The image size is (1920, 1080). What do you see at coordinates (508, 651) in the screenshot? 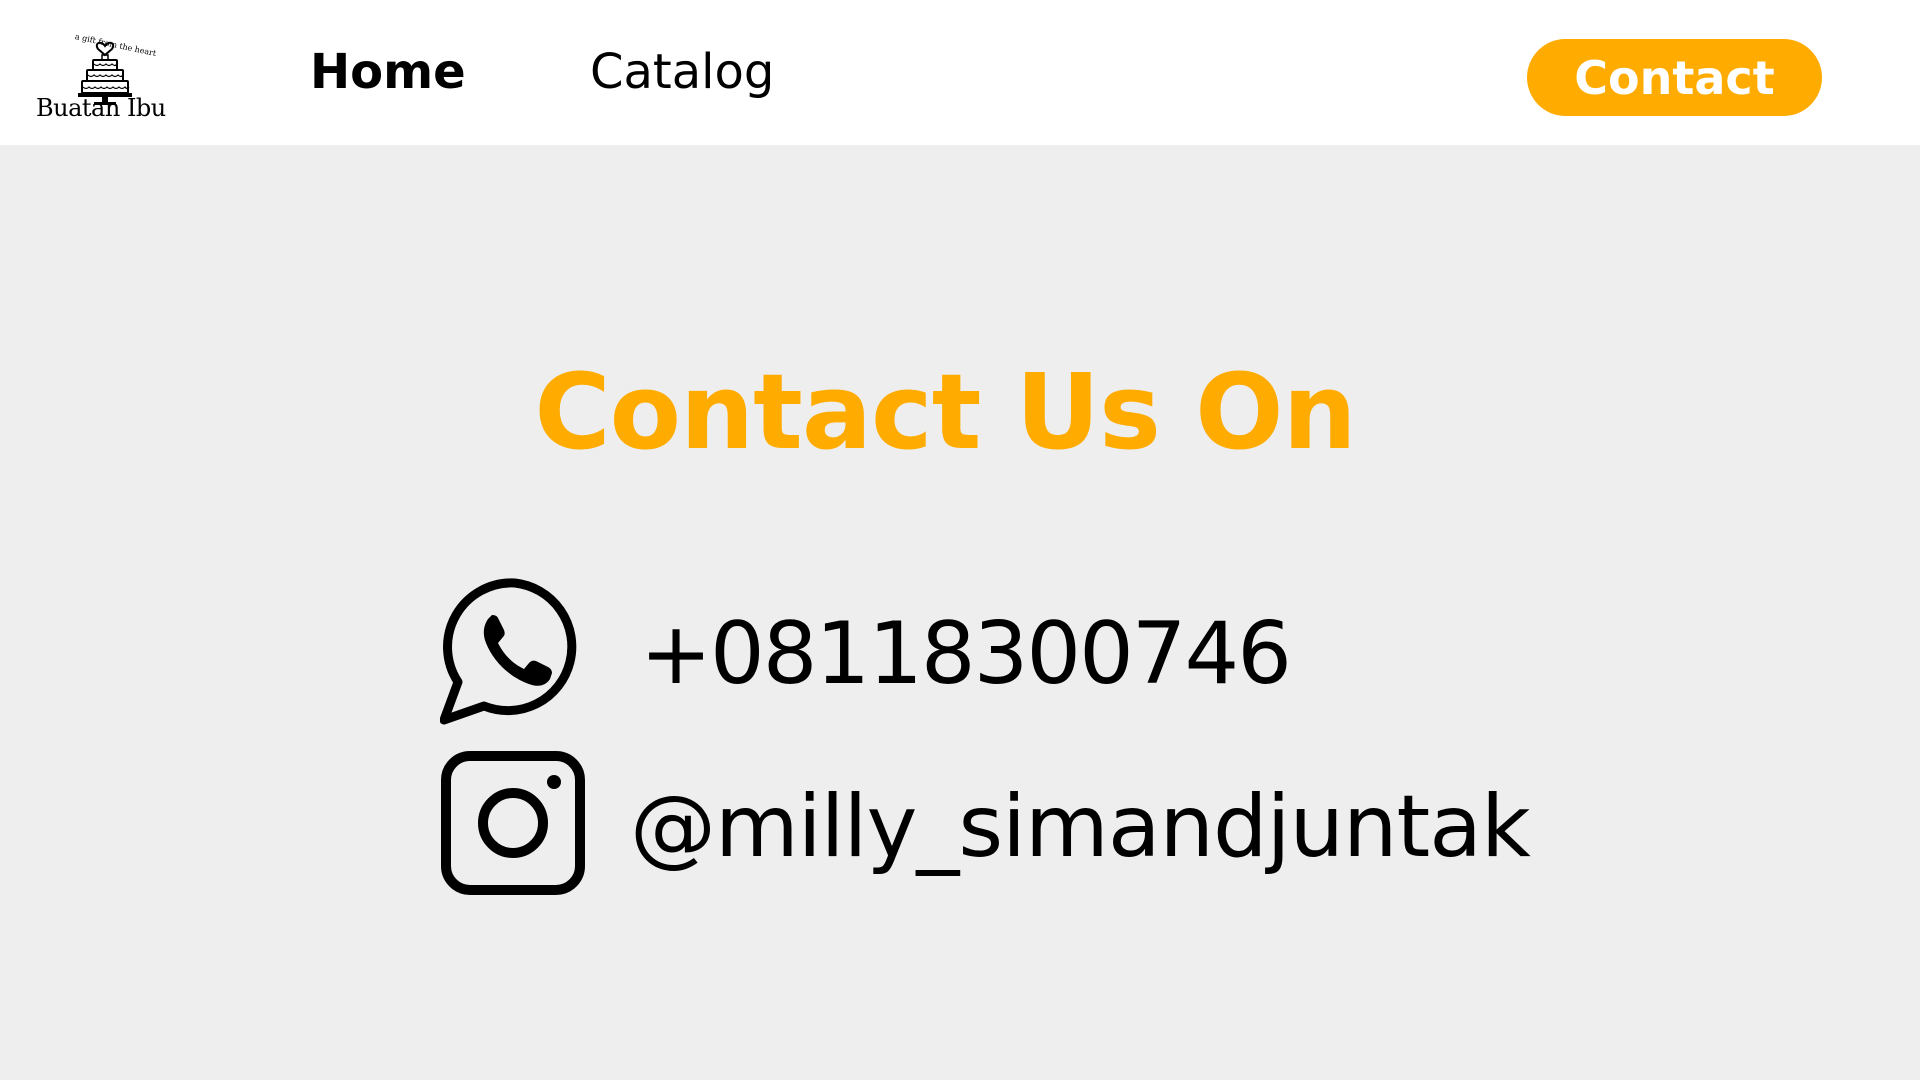
I see `whatsapp-icon` at bounding box center [508, 651].